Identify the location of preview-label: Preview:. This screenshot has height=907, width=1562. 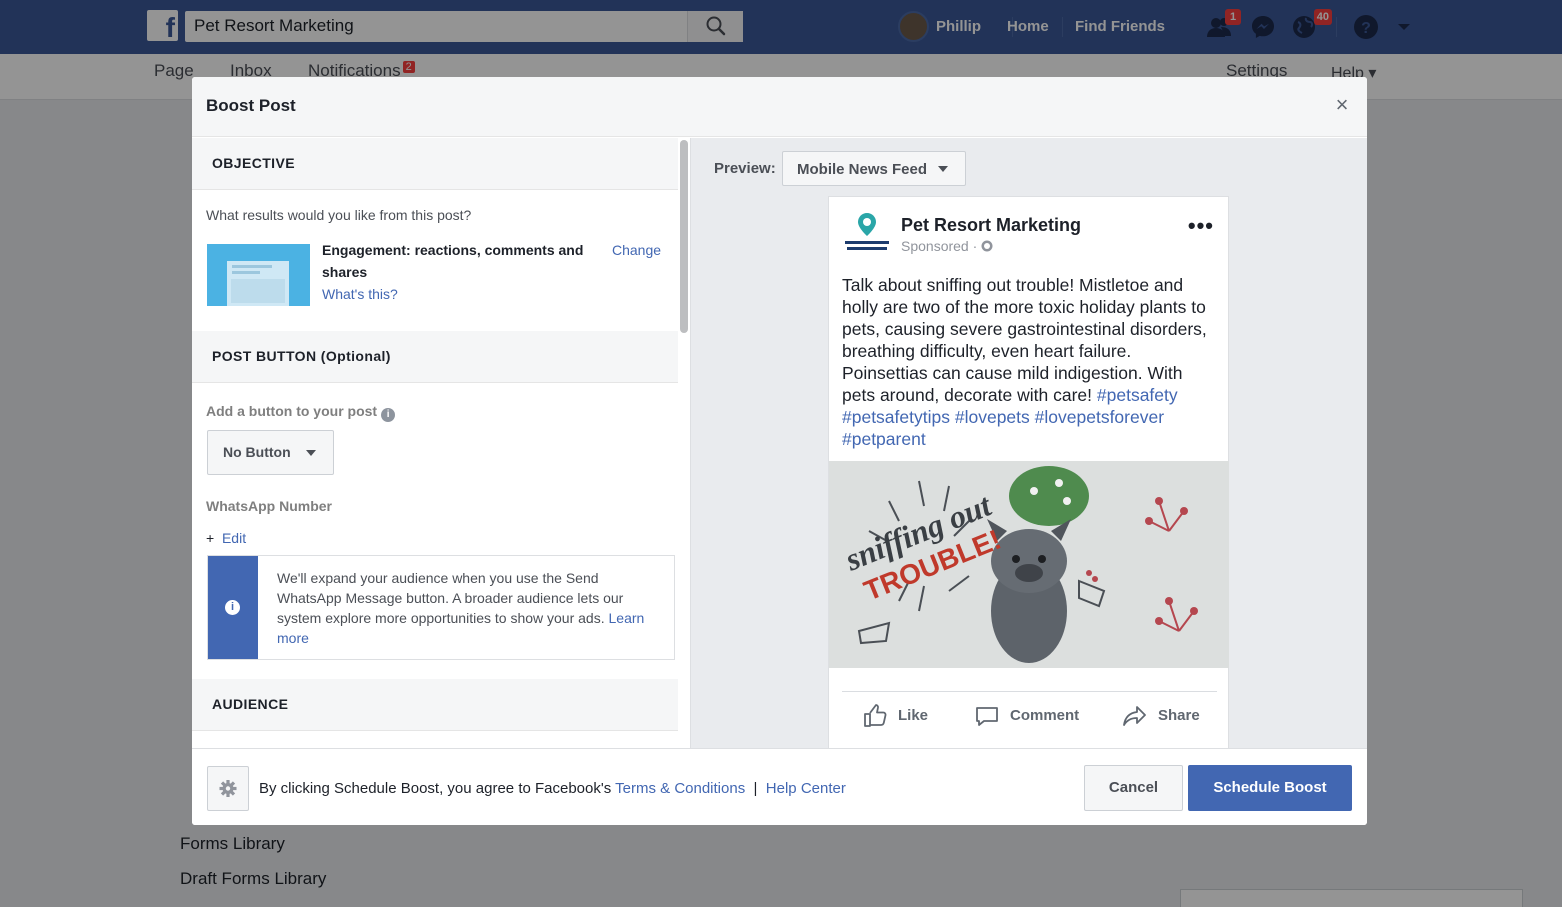
(745, 168).